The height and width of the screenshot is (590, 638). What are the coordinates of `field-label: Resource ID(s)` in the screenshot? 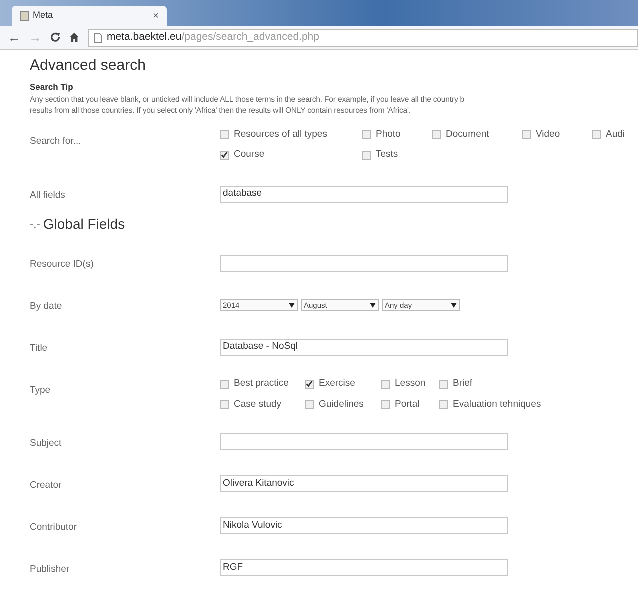 It's located at (62, 264).